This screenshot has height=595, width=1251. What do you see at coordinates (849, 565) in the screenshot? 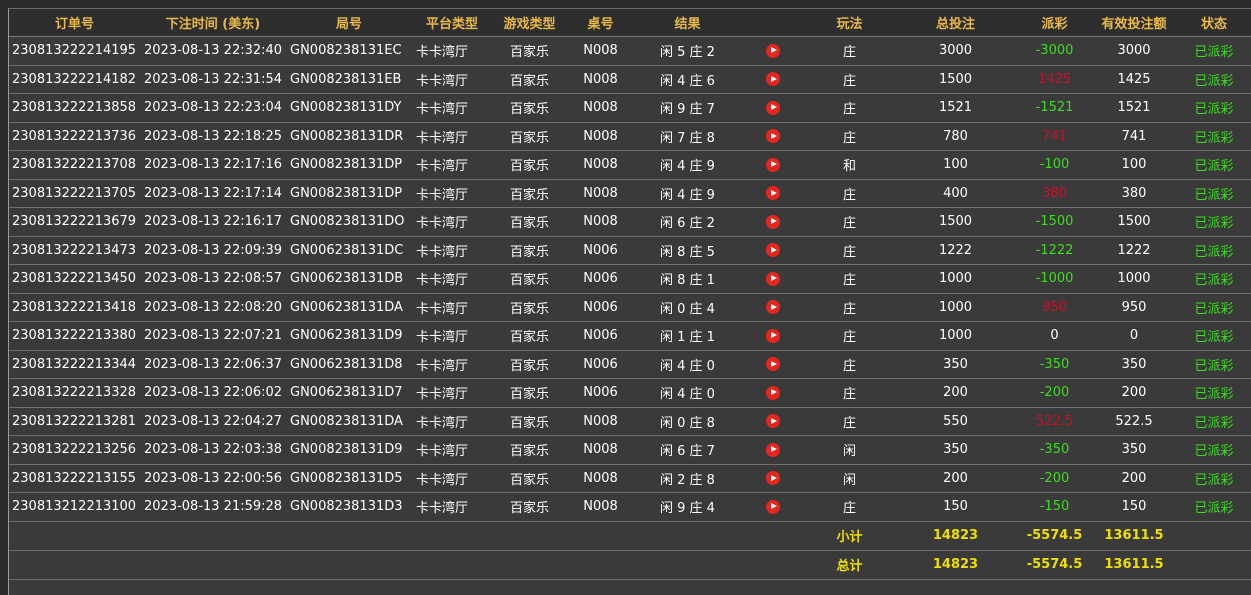
I see `total-label: 总计` at bounding box center [849, 565].